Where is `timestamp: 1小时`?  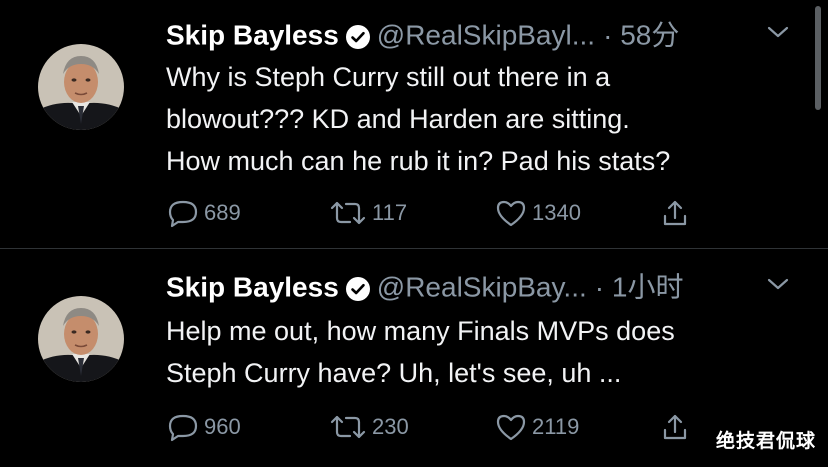 timestamp: 1小时 is located at coordinates (648, 287).